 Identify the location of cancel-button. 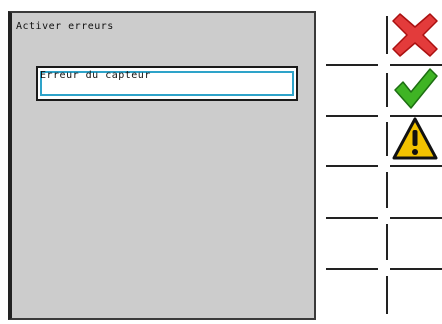
(415, 35).